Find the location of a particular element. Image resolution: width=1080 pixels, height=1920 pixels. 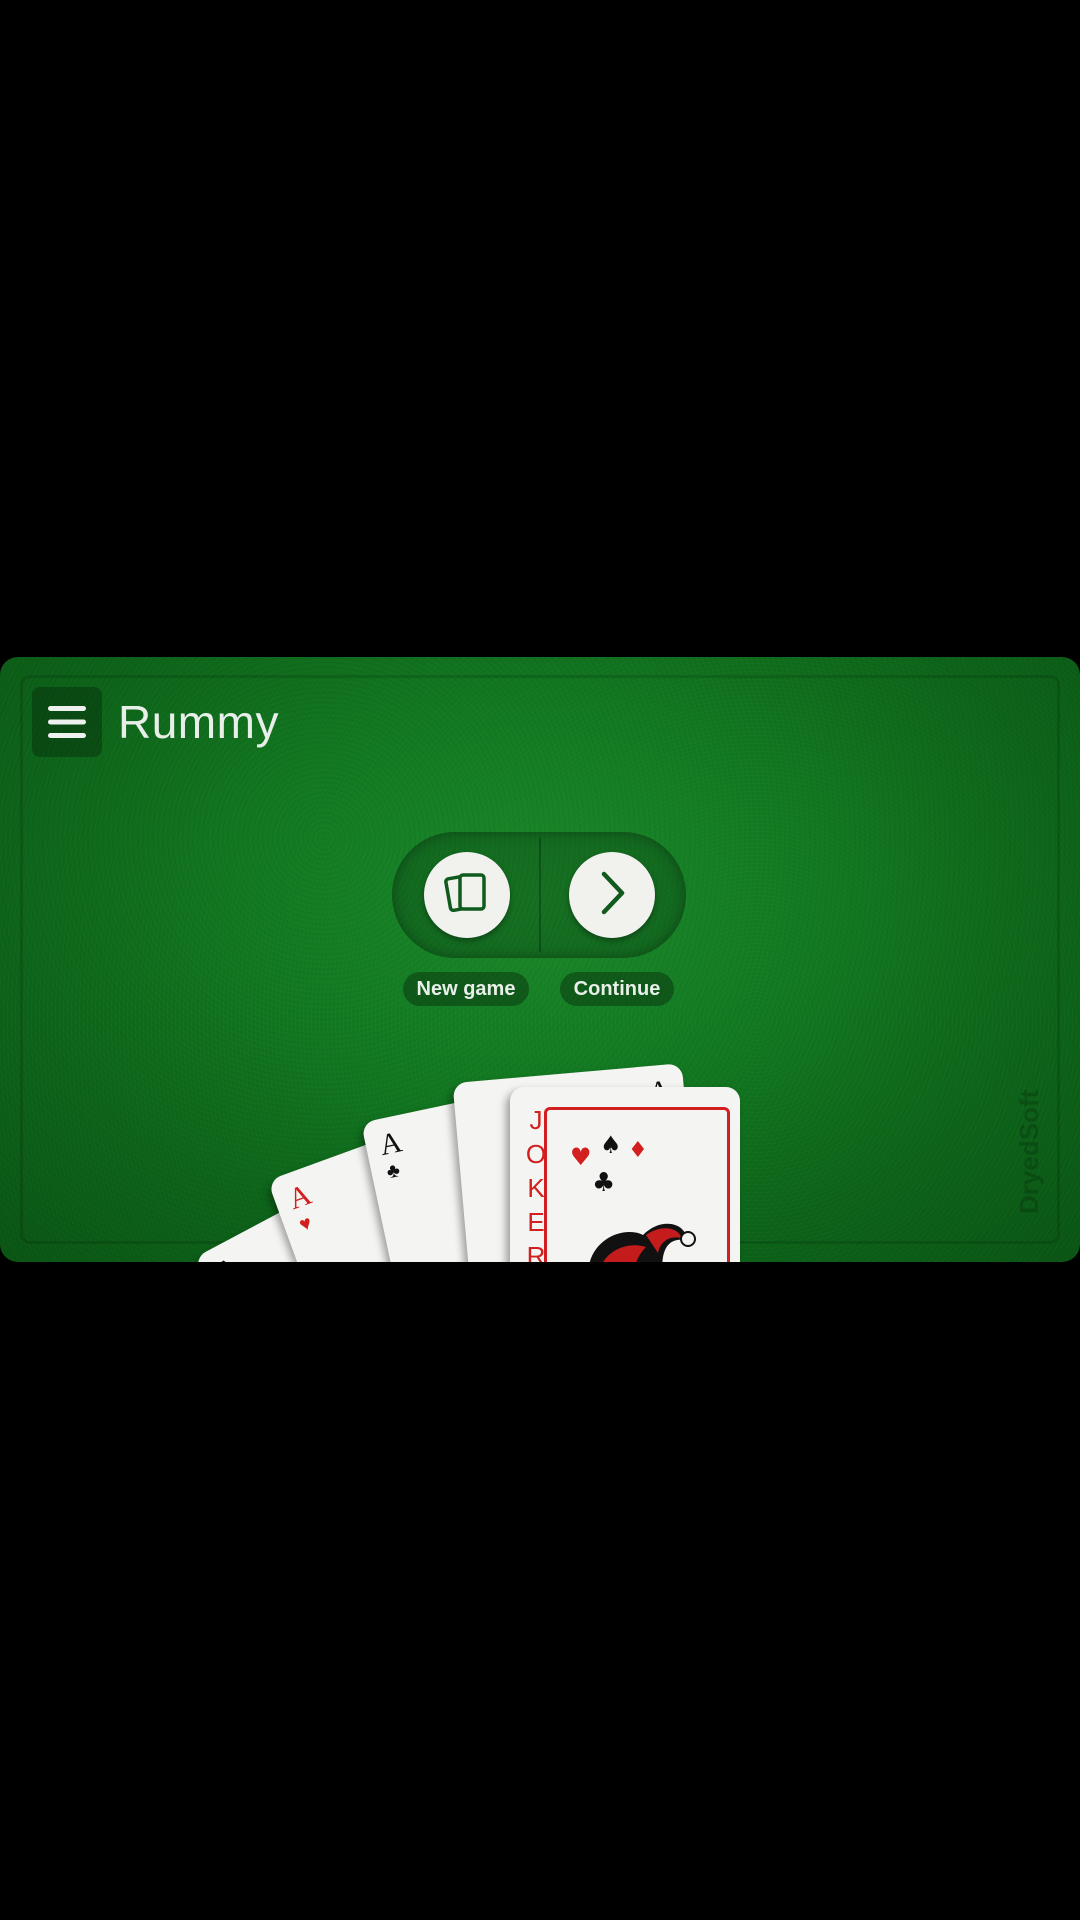

joker-label: JOKER is located at coordinates (536, 1182).